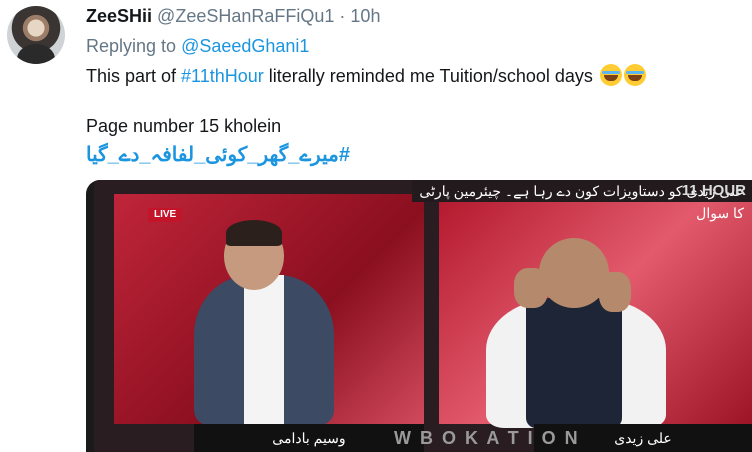 The width and height of the screenshot is (752, 452). I want to click on timestamp: 10h, so click(365, 16).